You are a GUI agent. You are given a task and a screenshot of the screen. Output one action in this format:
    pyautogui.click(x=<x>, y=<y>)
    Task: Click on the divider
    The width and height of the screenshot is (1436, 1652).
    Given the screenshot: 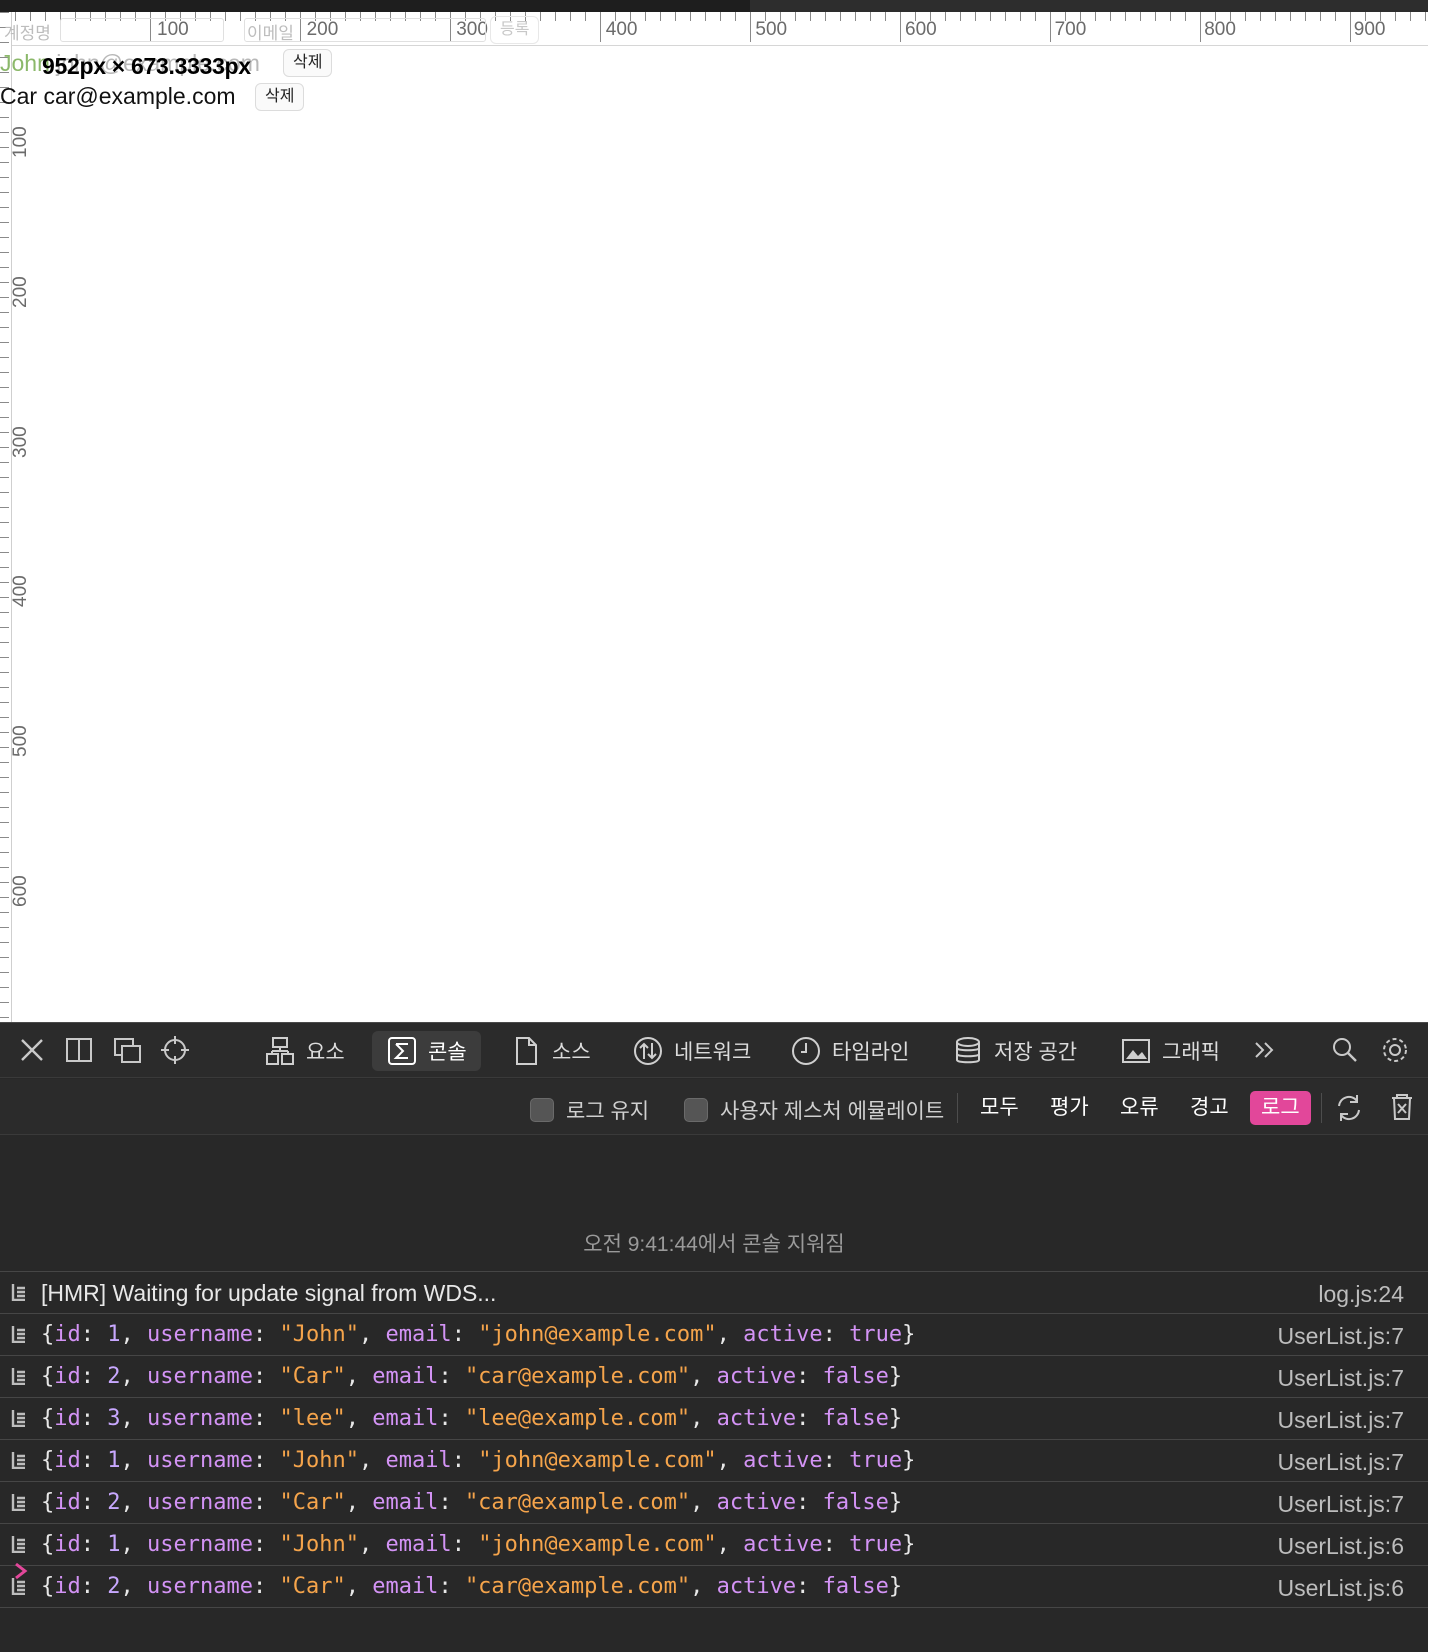 What is the action you would take?
    pyautogui.click(x=957, y=1108)
    